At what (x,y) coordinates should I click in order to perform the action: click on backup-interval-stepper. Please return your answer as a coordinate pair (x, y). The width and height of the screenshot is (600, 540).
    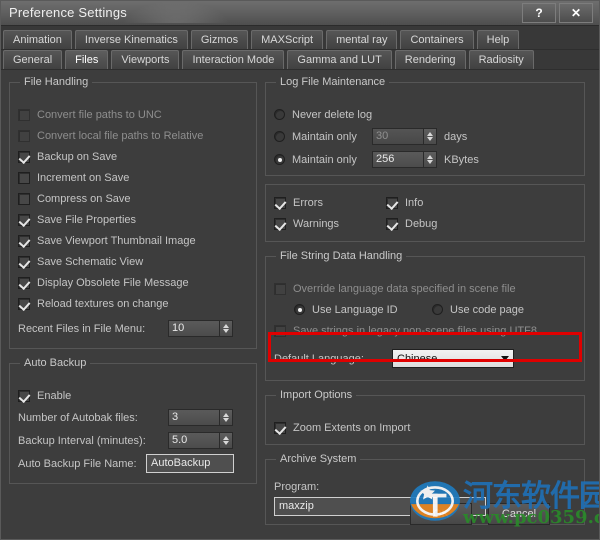
    Looking at the image, I should click on (226, 440).